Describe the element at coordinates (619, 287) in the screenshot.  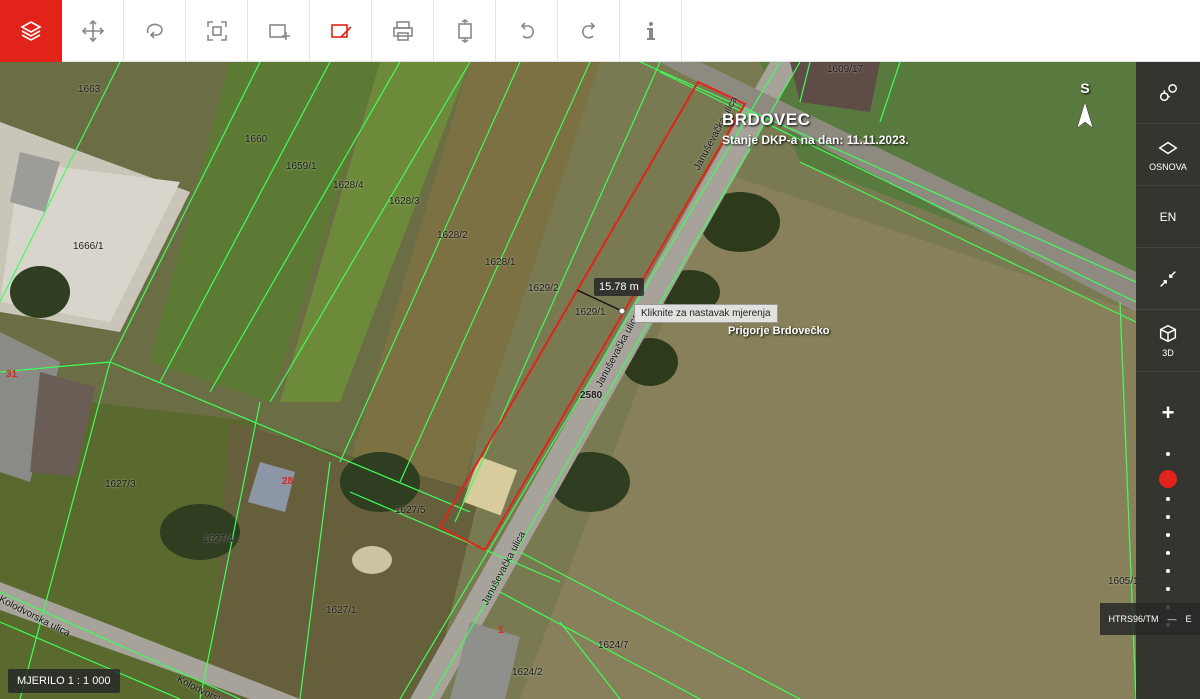
I see `measure-distance: 15.78 m` at that location.